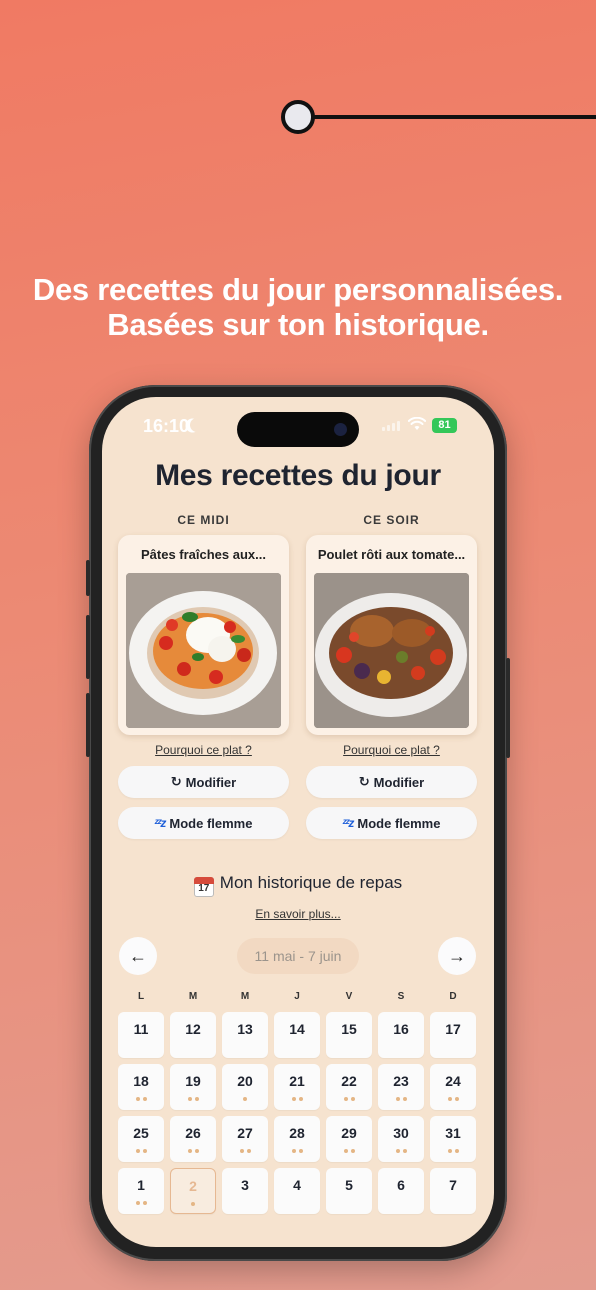 The height and width of the screenshot is (1290, 596). Describe the element at coordinates (141, 1081) in the screenshot. I see `calendar-day-number: 18` at that location.